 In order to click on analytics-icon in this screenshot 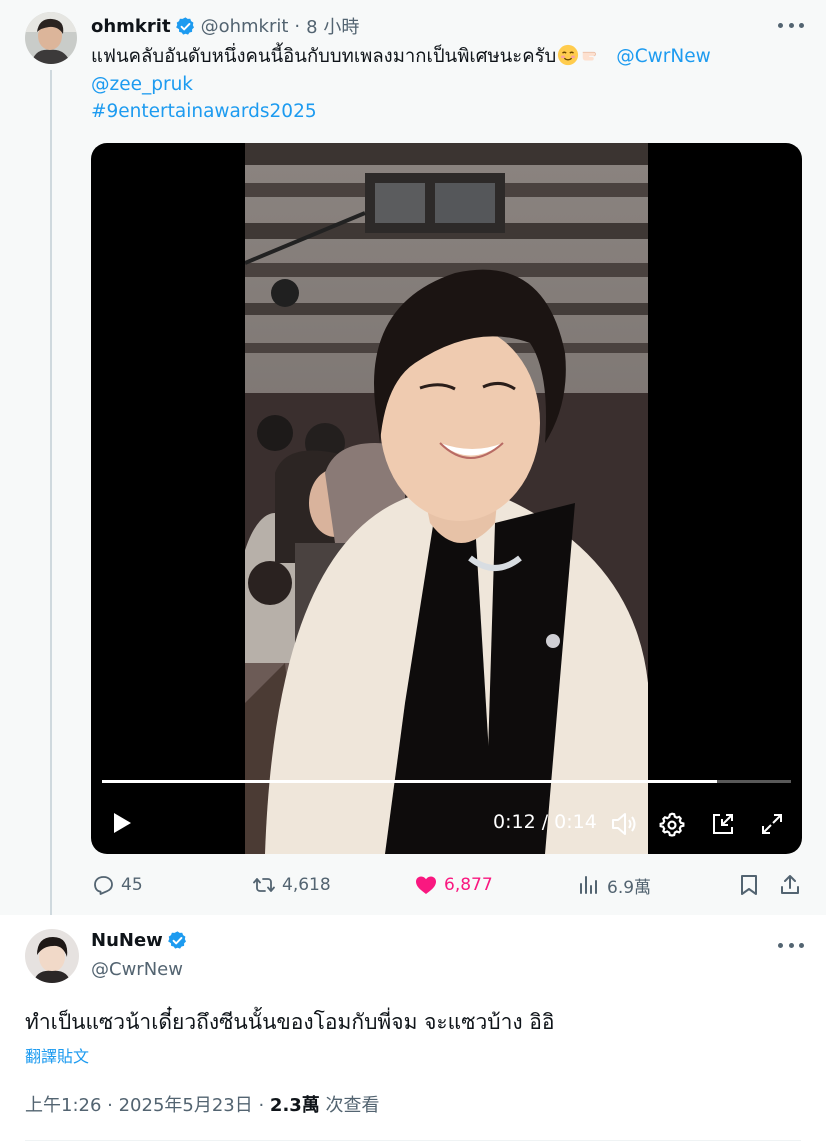, I will do `click(588, 885)`.